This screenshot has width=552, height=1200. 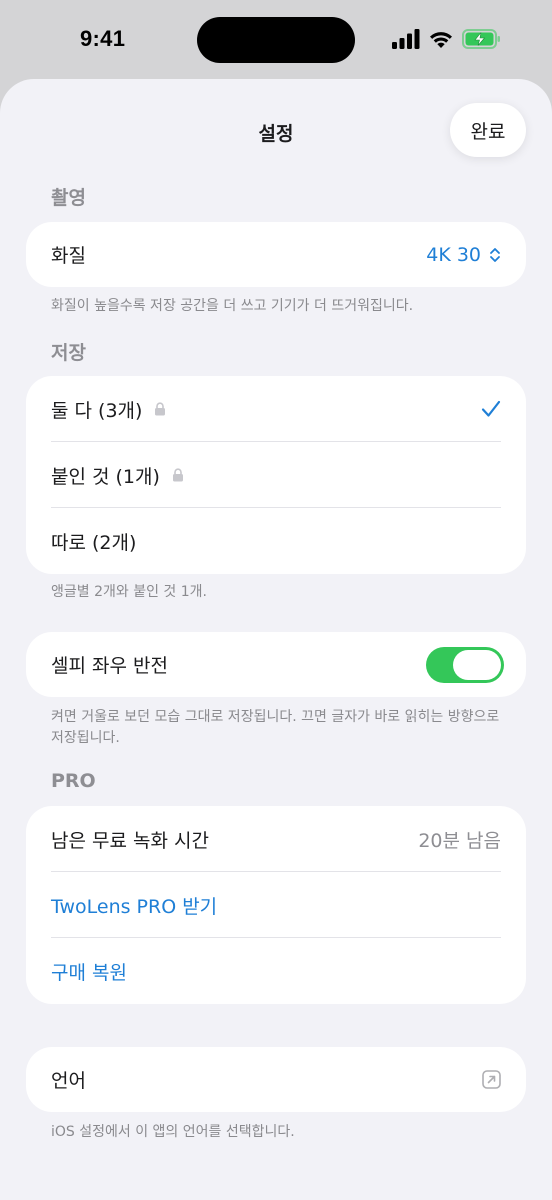 I want to click on storage-option-label: 붙인 것 (1개), so click(x=105, y=476).